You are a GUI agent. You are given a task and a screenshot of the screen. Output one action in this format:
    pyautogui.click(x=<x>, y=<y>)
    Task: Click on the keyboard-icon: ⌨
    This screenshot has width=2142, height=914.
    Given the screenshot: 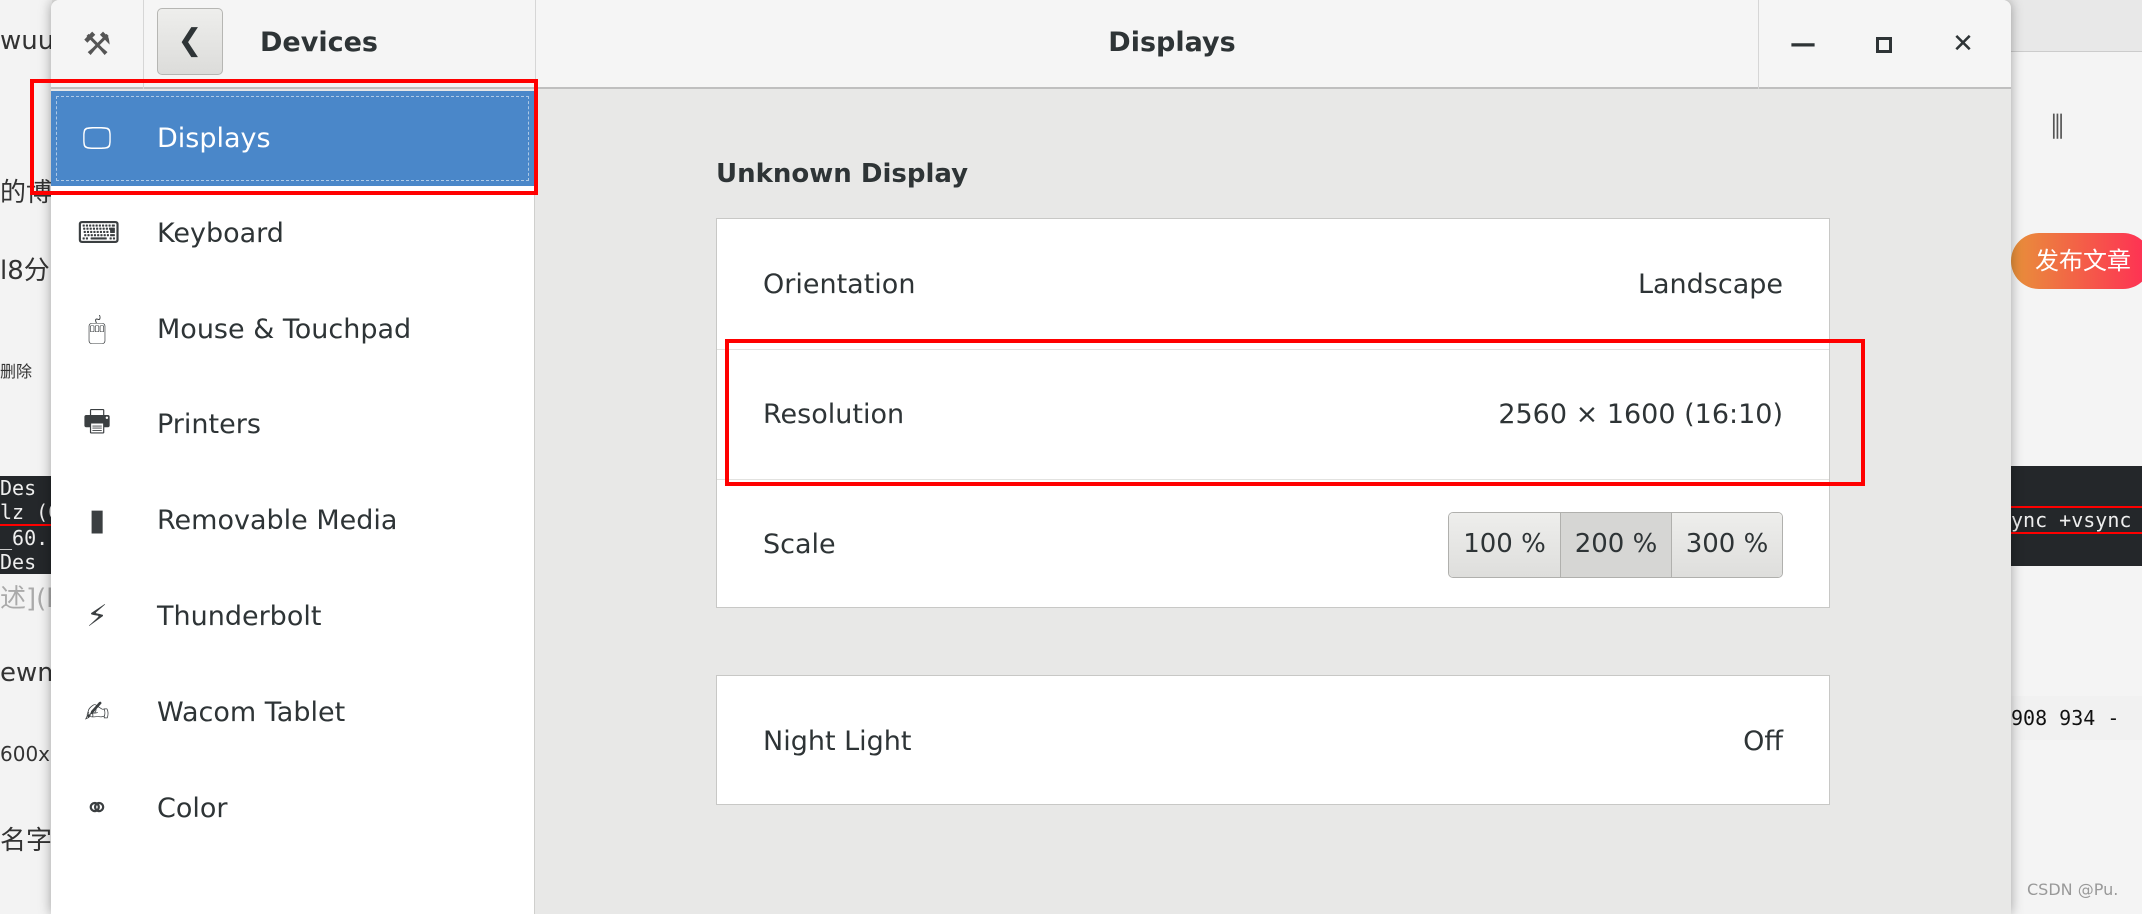 What is the action you would take?
    pyautogui.click(x=99, y=233)
    